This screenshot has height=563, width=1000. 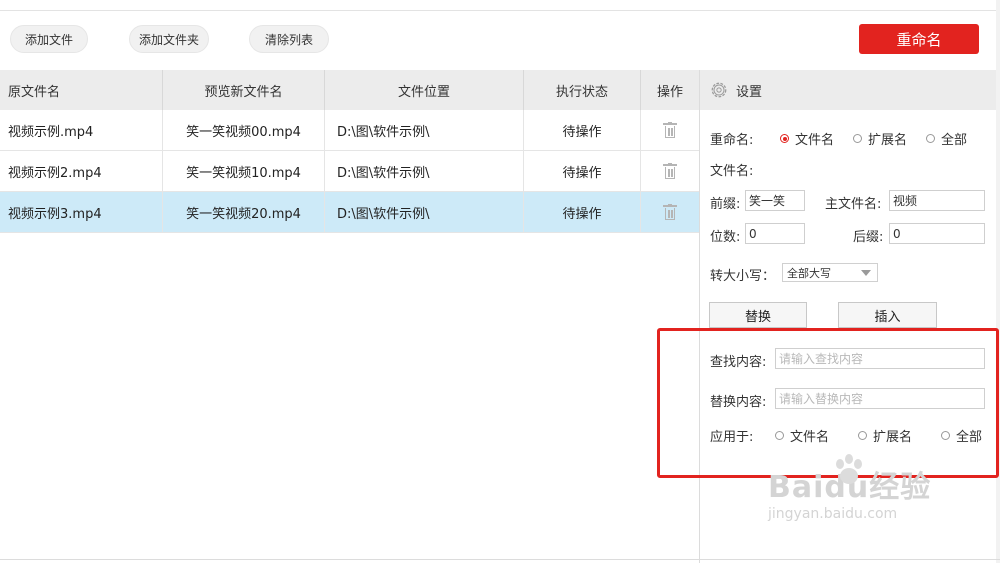 I want to click on header-preview-name: 预览新文件名, so click(x=244, y=90).